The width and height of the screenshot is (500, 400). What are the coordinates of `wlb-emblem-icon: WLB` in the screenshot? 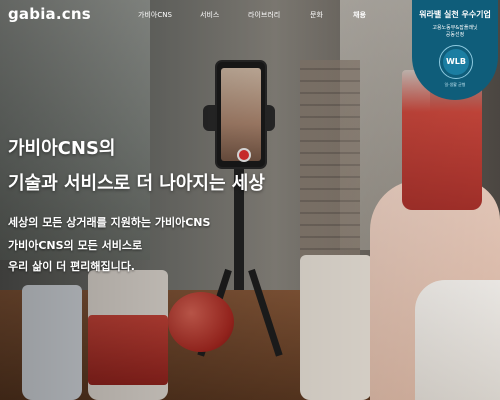 It's located at (456, 62).